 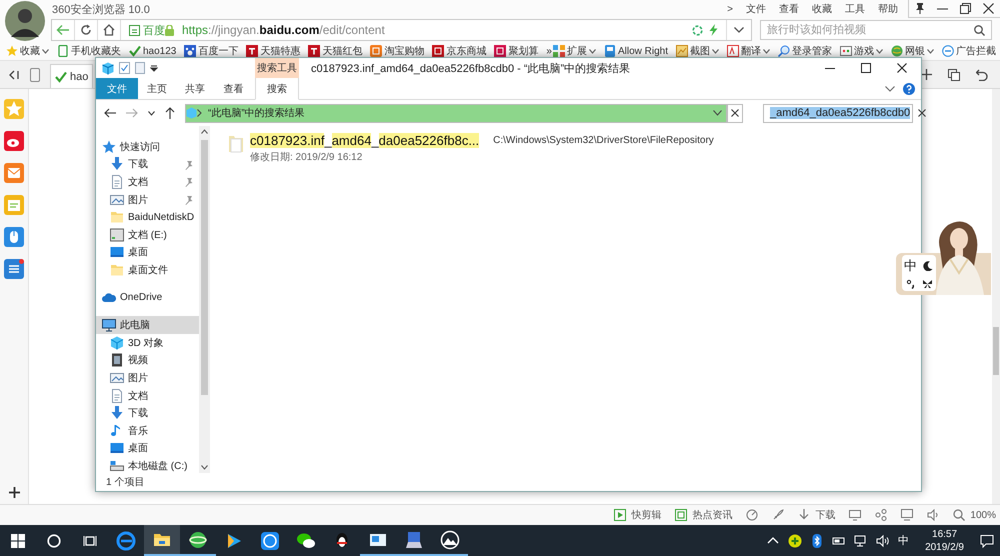 I want to click on collapse-icon, so click(x=14, y=74).